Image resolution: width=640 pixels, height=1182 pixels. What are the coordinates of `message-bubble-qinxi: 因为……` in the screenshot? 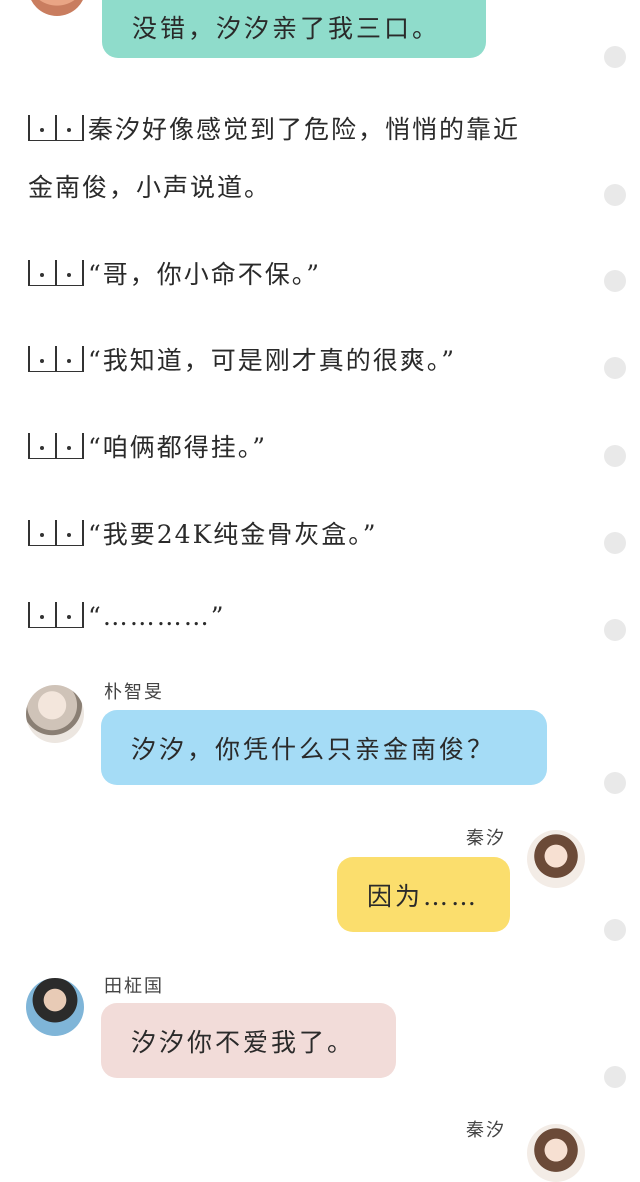 It's located at (423, 894).